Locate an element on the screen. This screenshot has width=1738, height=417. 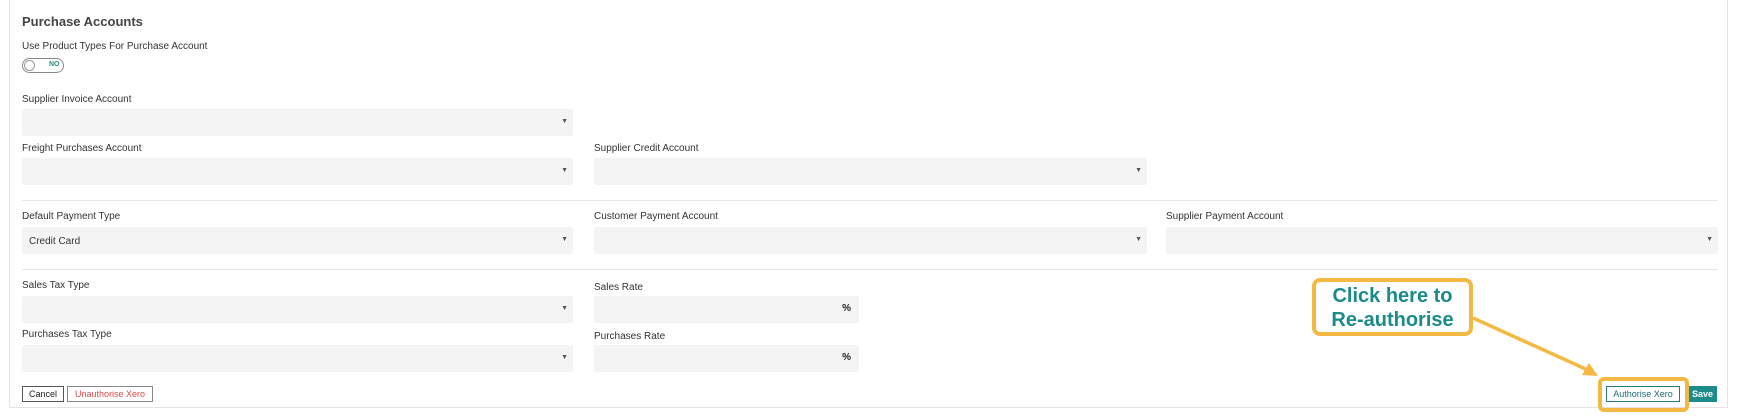
supplier-credit-account-label: Supplier Credit Account is located at coordinates (646, 148).